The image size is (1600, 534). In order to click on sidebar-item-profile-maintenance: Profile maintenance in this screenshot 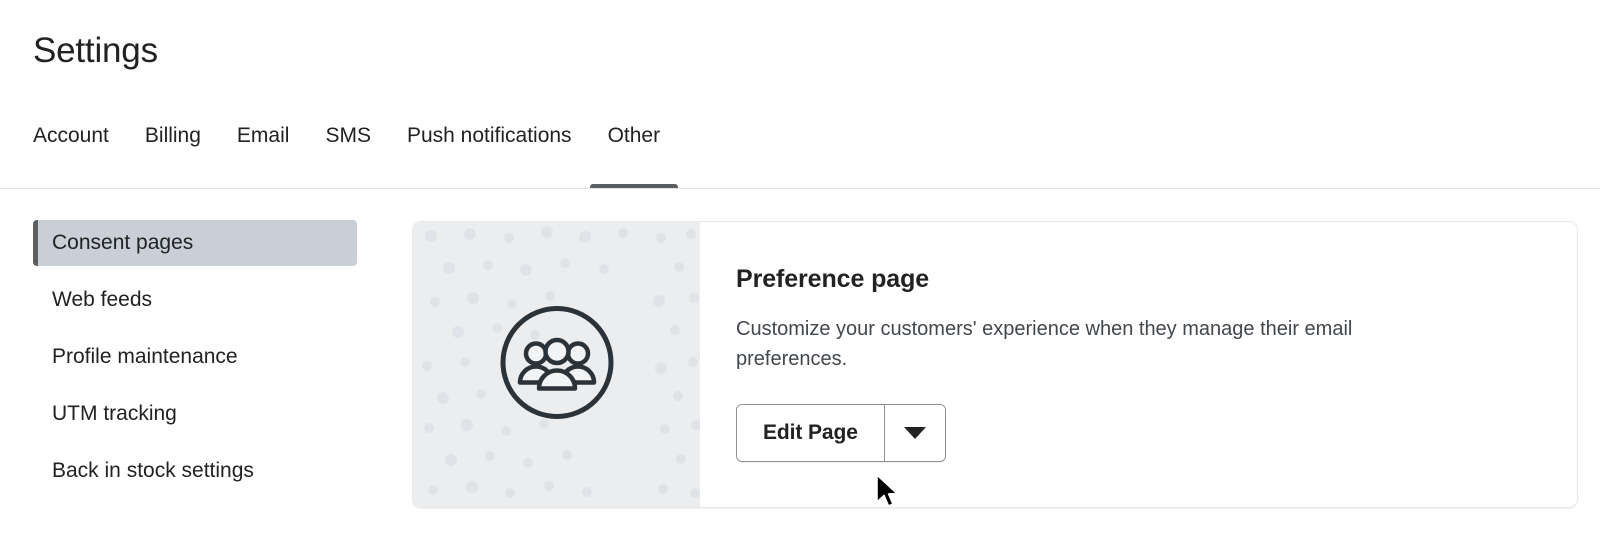, I will do `click(195, 357)`.